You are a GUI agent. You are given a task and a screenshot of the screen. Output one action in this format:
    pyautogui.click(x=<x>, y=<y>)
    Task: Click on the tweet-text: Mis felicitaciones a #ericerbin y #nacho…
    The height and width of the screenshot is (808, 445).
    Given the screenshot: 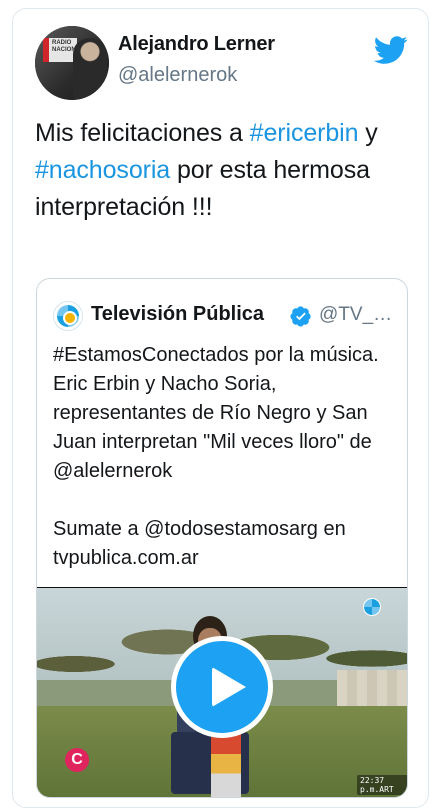 What is the action you would take?
    pyautogui.click(x=225, y=170)
    